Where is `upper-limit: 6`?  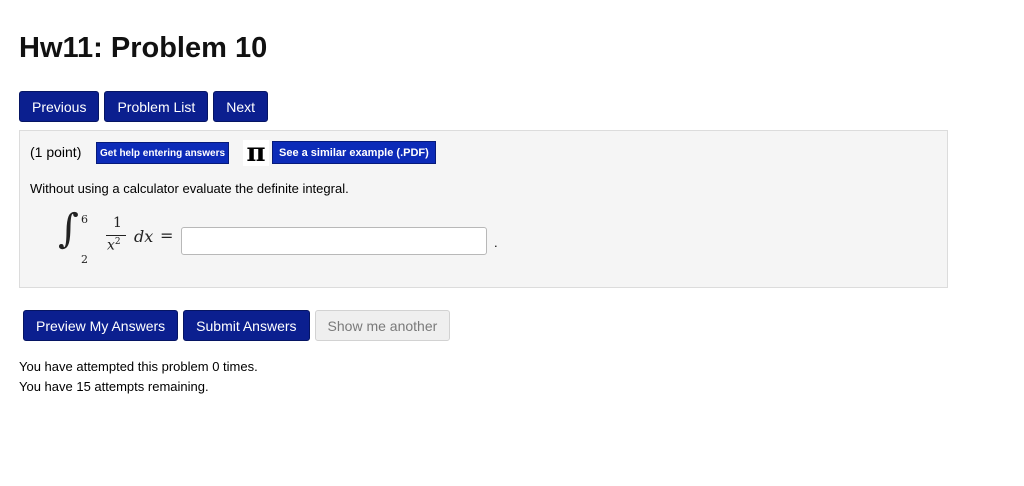 upper-limit: 6 is located at coordinates (84, 219).